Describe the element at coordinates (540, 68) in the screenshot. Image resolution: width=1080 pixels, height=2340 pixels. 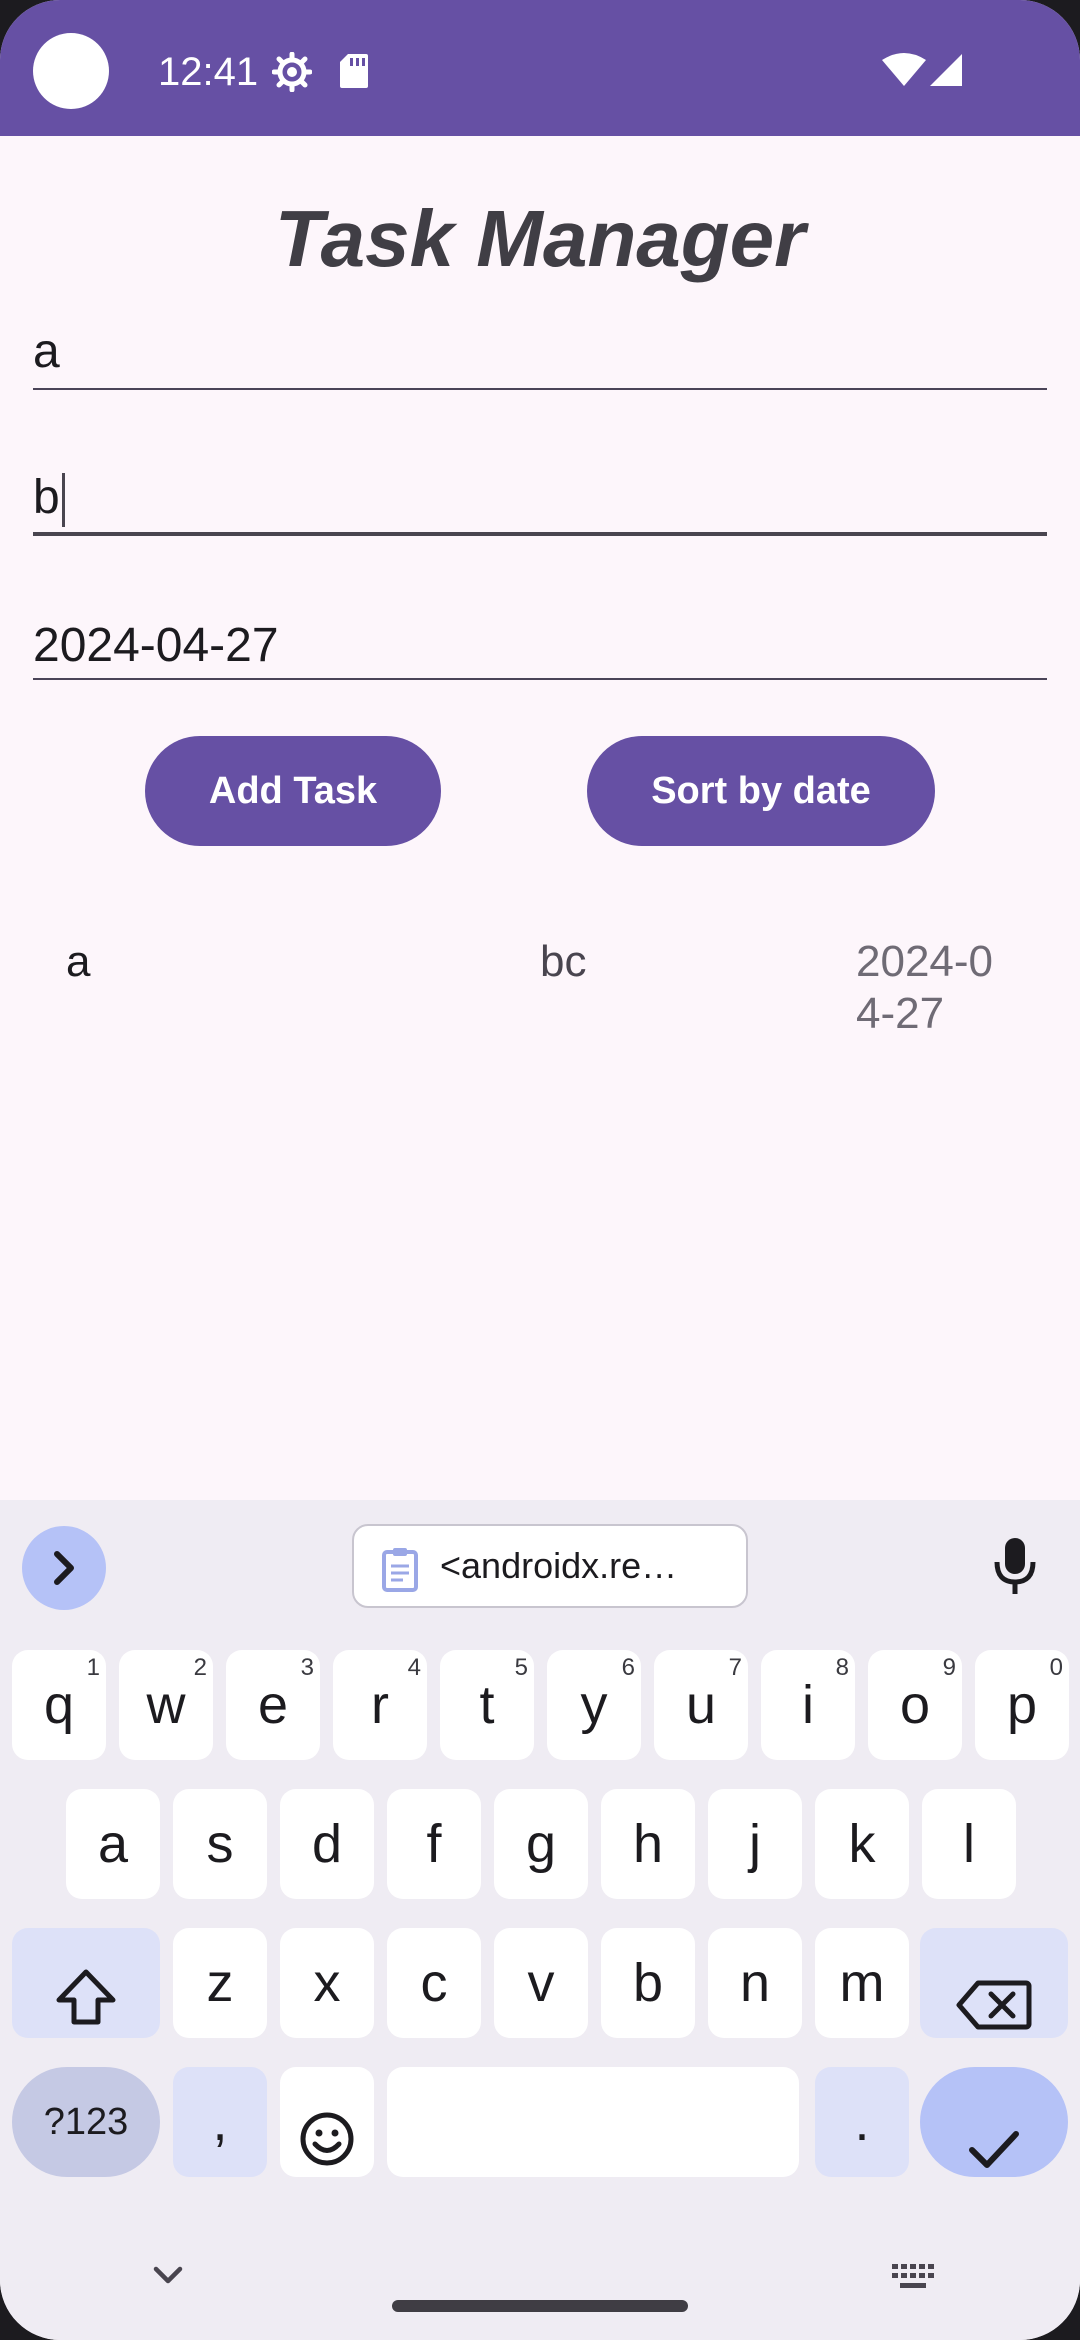
I see `status-bar: 12:41` at that location.